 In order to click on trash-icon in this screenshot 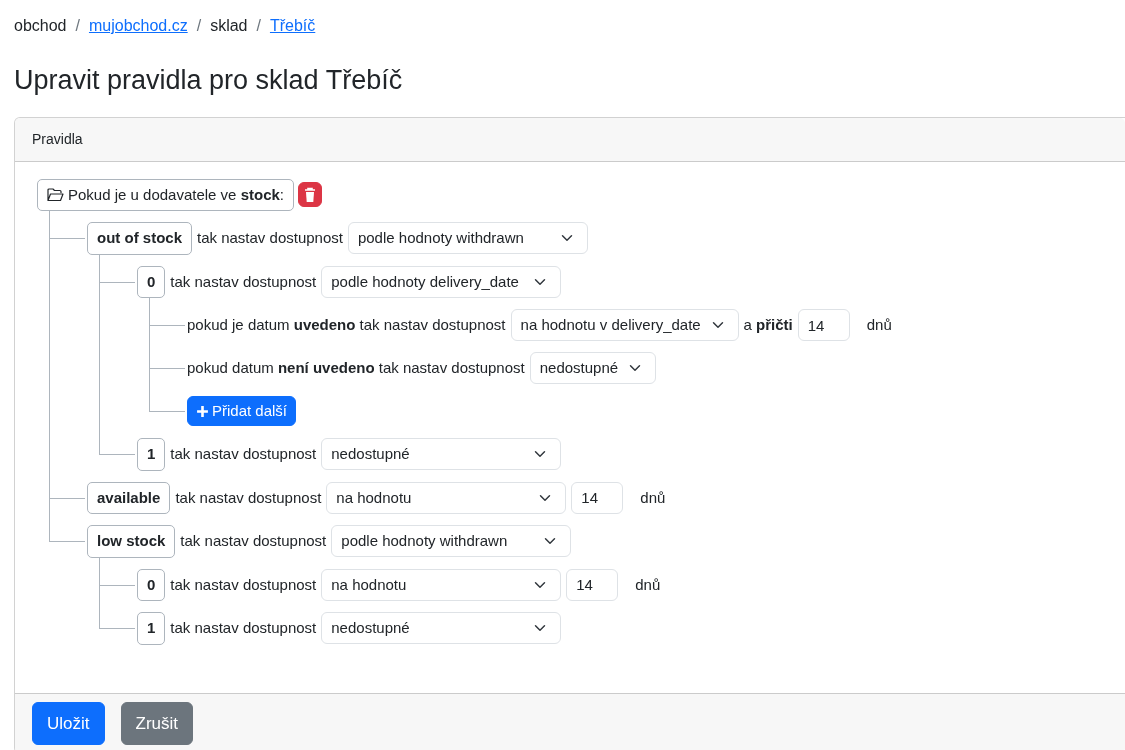, I will do `click(310, 195)`.